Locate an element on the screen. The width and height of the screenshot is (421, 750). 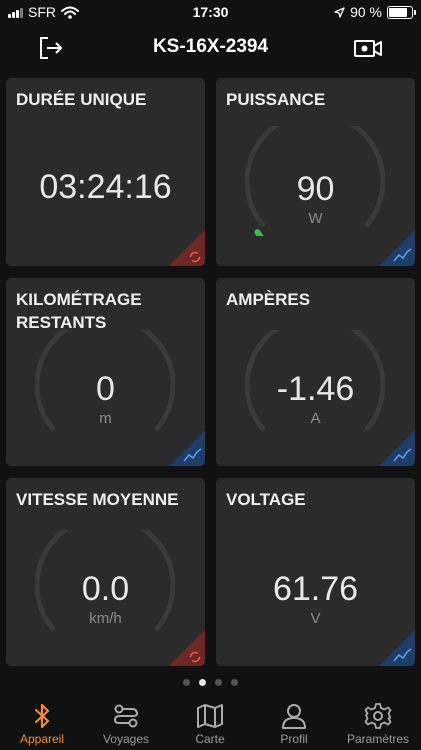
card-value: 0 is located at coordinates (105, 389).